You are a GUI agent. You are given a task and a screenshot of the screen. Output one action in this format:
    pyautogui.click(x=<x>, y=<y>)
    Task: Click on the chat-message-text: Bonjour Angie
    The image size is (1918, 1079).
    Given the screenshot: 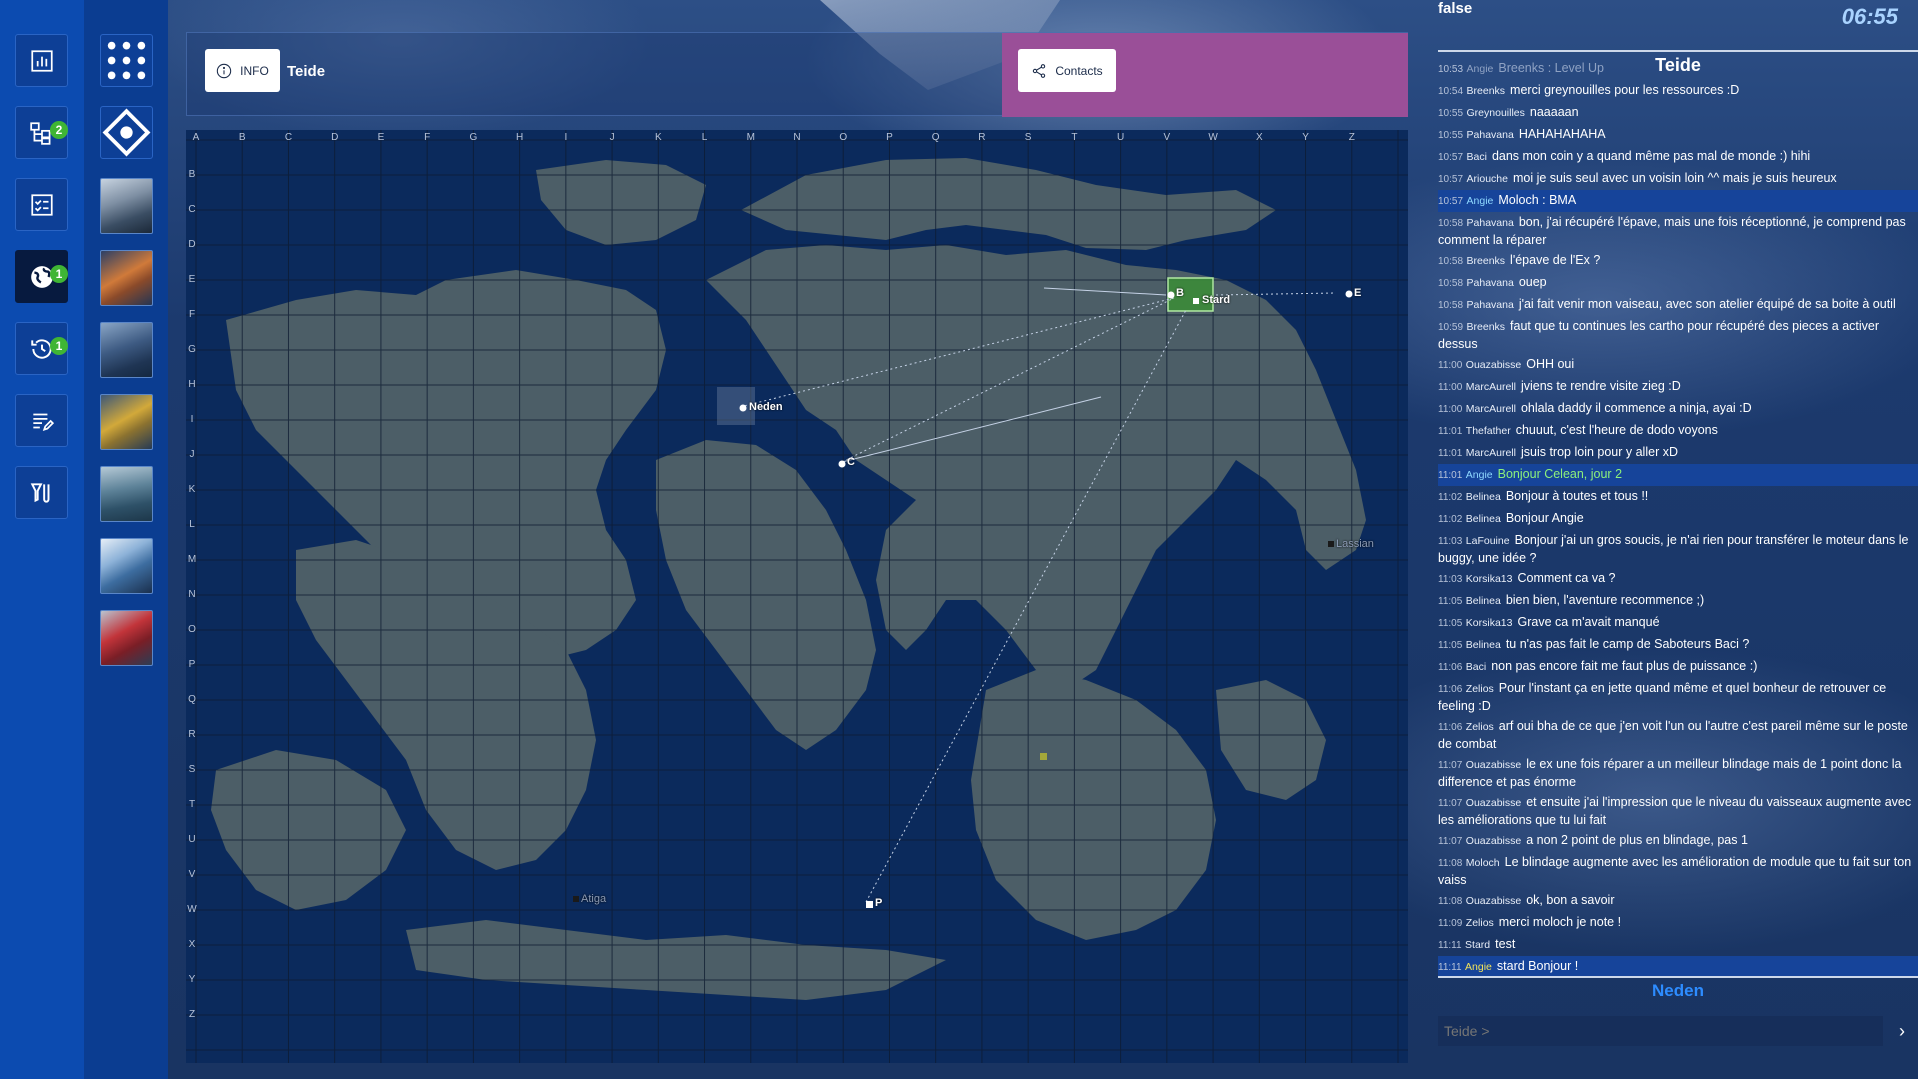 What is the action you would take?
    pyautogui.click(x=1544, y=518)
    